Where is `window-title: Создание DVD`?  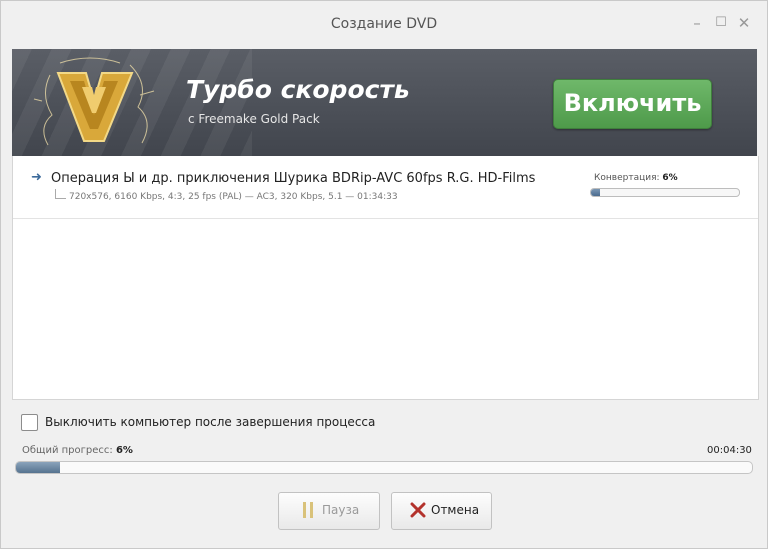
window-title: Создание DVD is located at coordinates (384, 24).